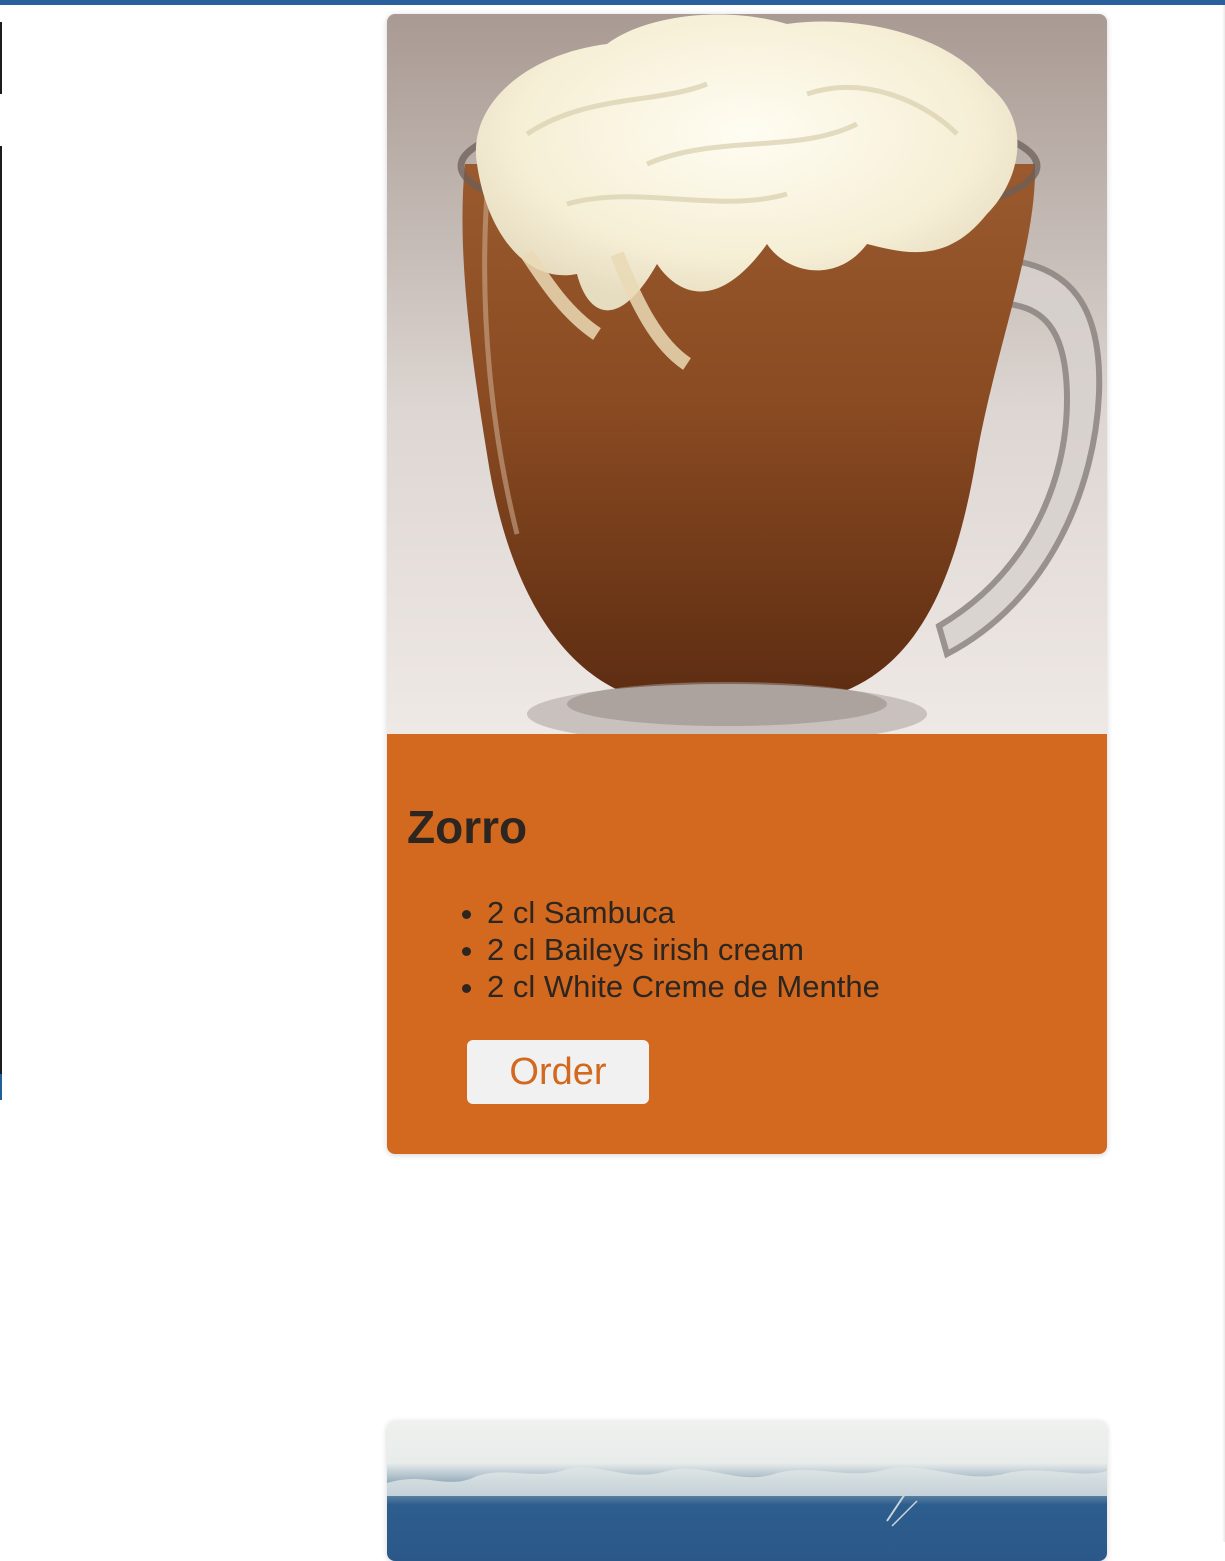 The image size is (1225, 1561). I want to click on ingredient-item: 2 cl Sambuca, so click(683, 912).